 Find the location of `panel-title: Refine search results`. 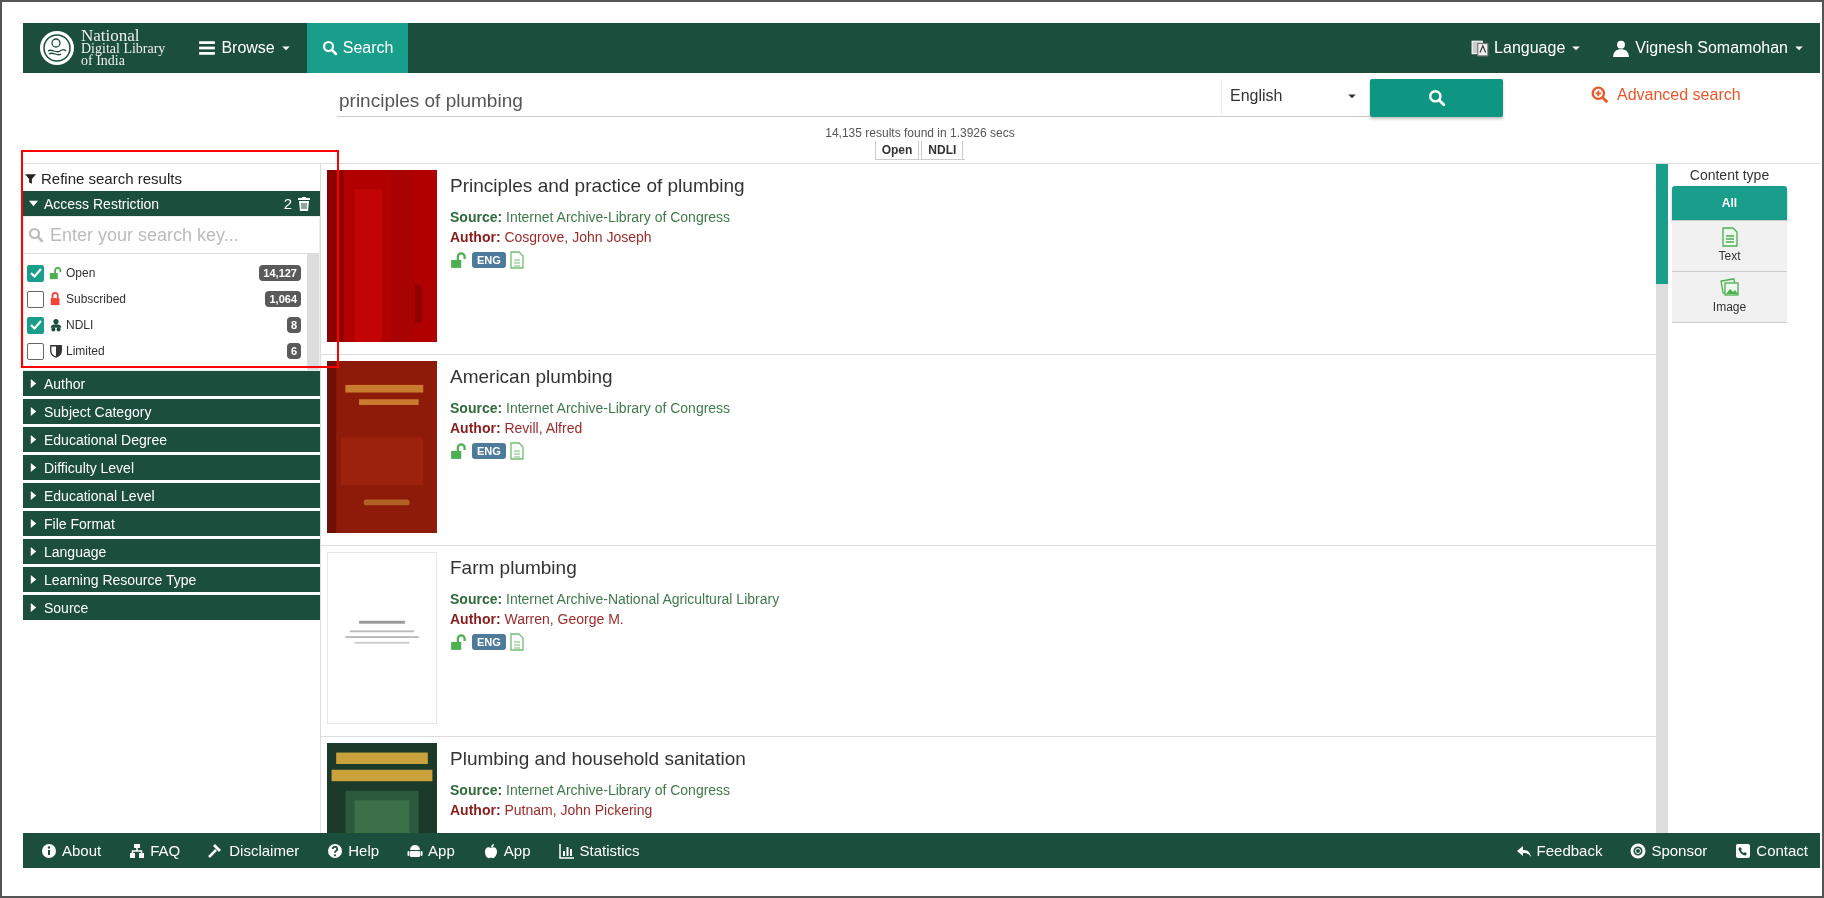

panel-title: Refine search results is located at coordinates (111, 178).